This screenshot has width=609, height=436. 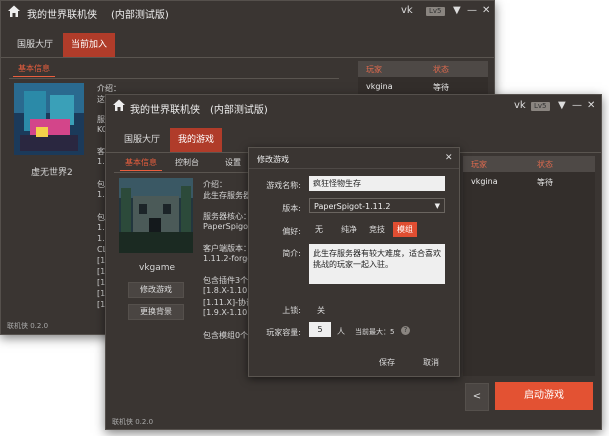 What do you see at coordinates (196, 140) in the screenshot?
I see `tab-my-games: 我的游戏` at bounding box center [196, 140].